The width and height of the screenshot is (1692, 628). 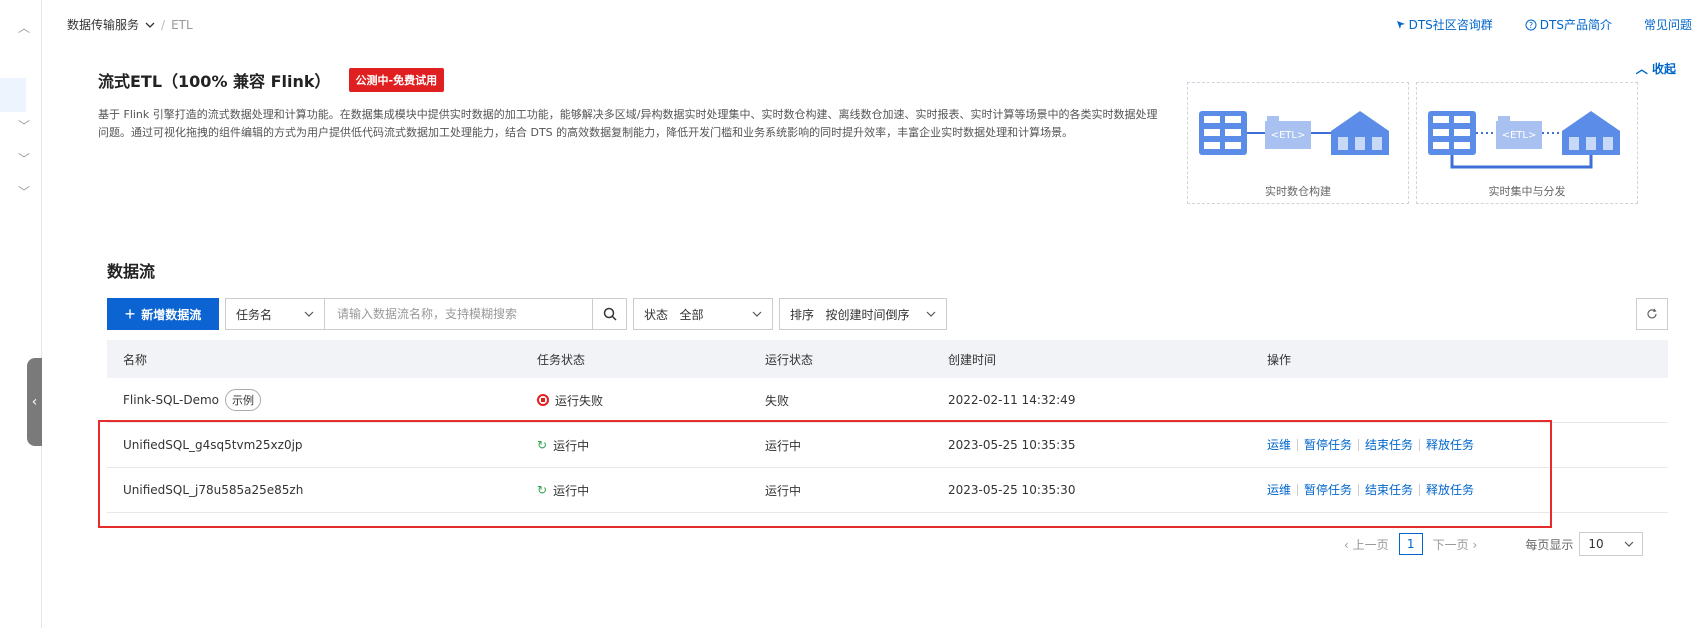 I want to click on warehouse-flow-diagram: <ETL>, so click(x=1294, y=133).